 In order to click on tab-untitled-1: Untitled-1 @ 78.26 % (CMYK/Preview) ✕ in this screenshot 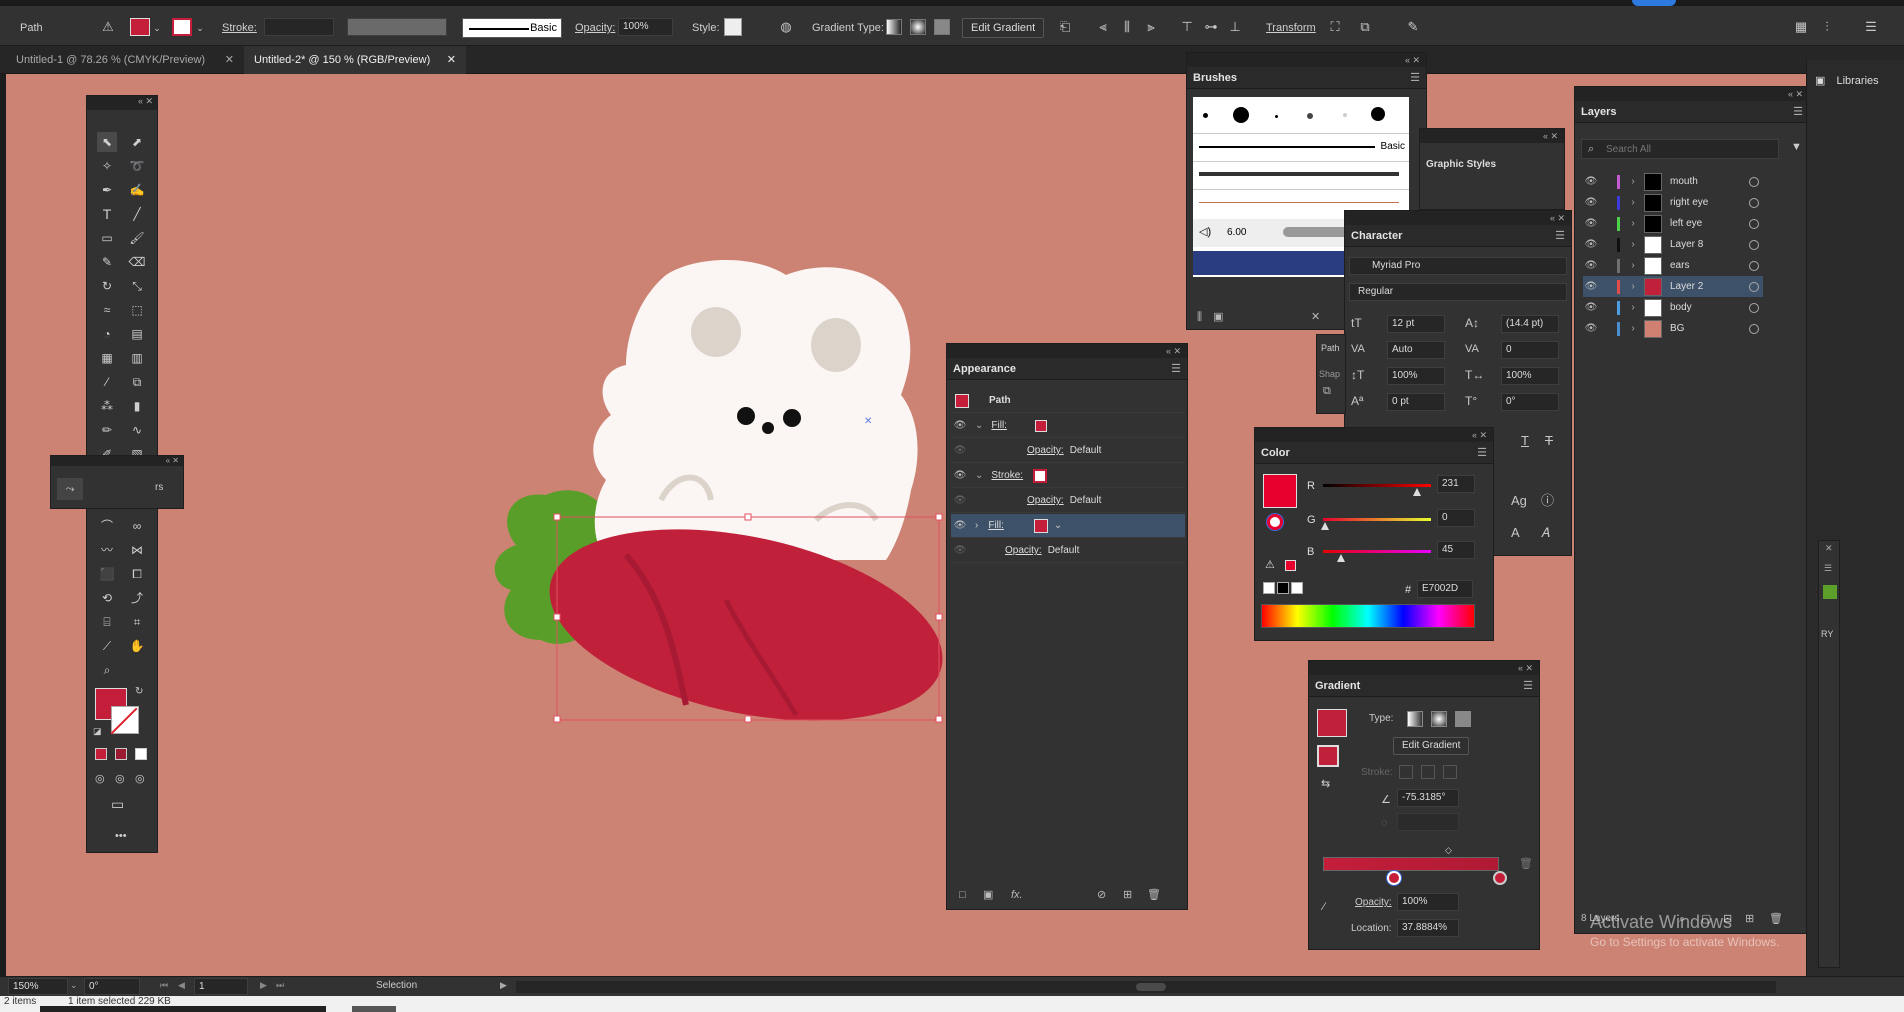, I will do `click(125, 60)`.